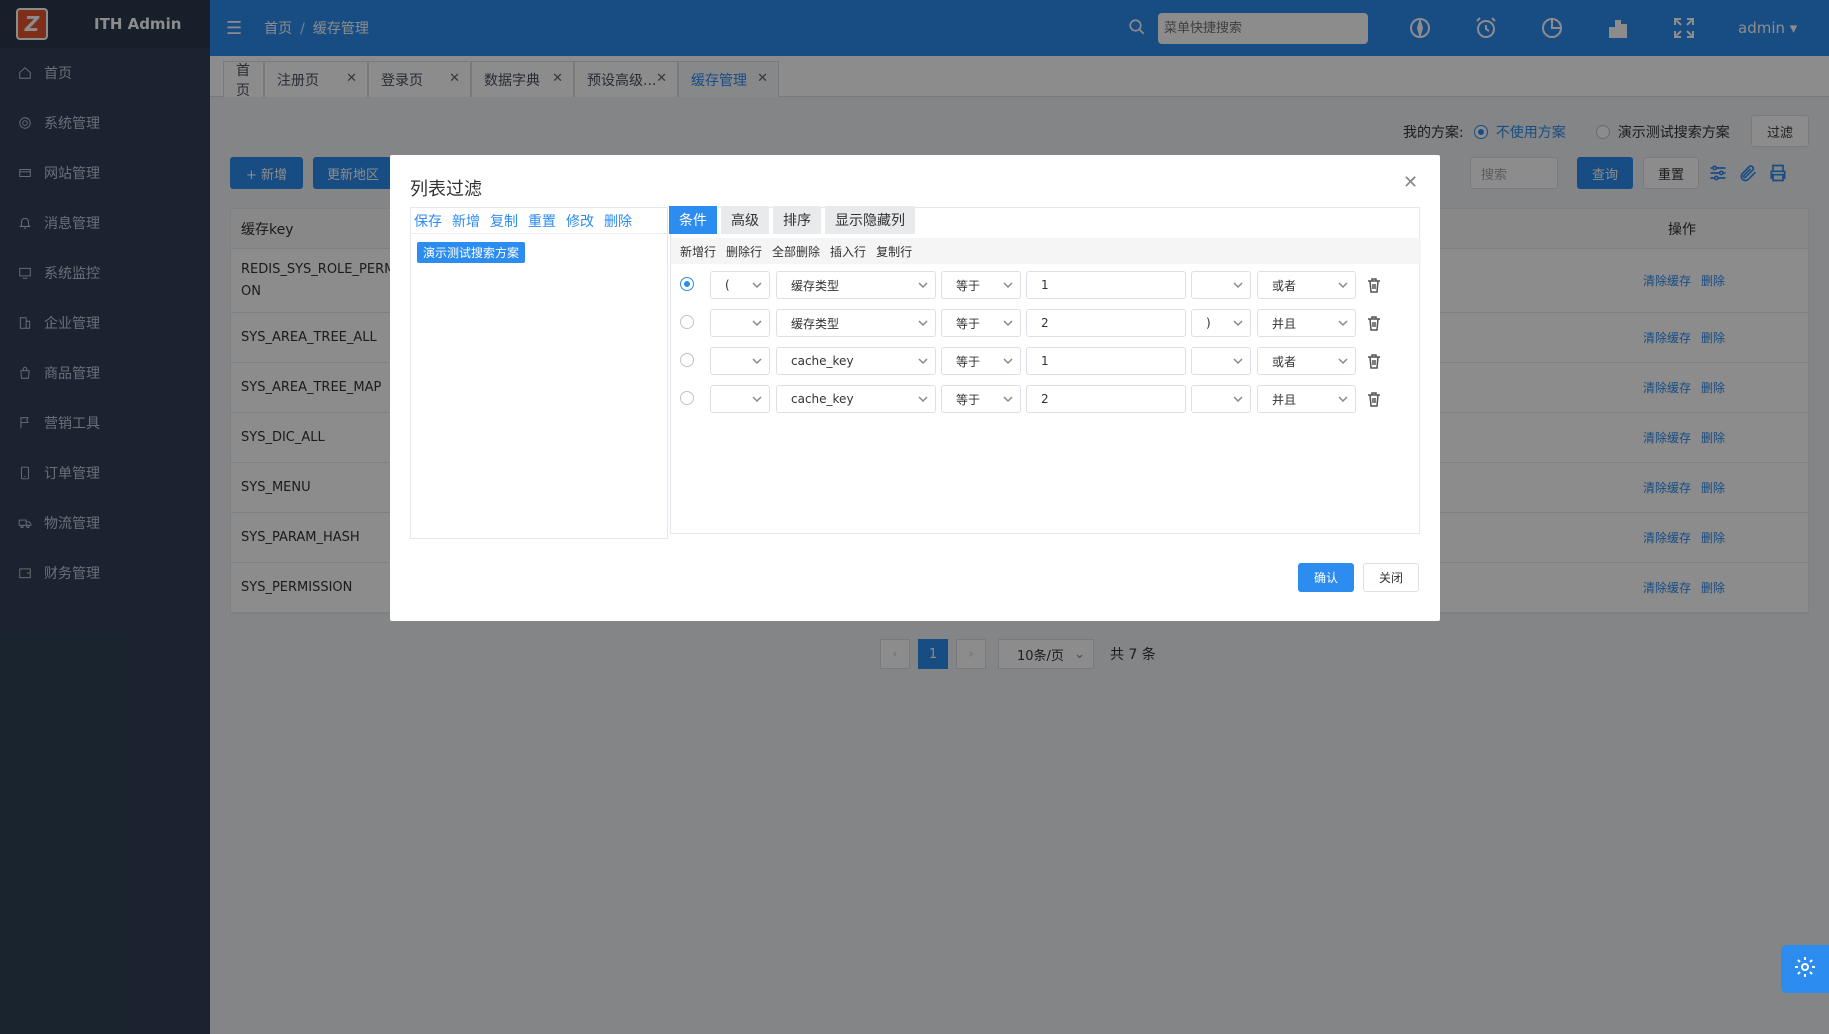 Image resolution: width=1829 pixels, height=1034 pixels. Describe the element at coordinates (797, 220) in the screenshot. I see `condition-tab-2: 排序` at that location.